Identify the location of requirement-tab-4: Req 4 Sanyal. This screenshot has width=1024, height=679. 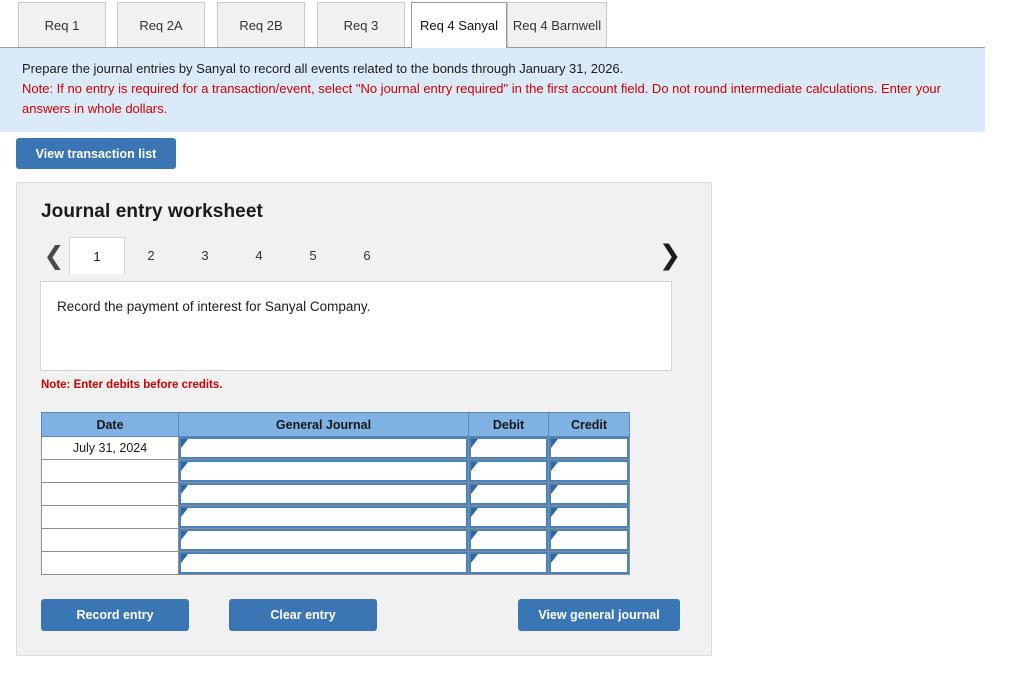
(459, 25).